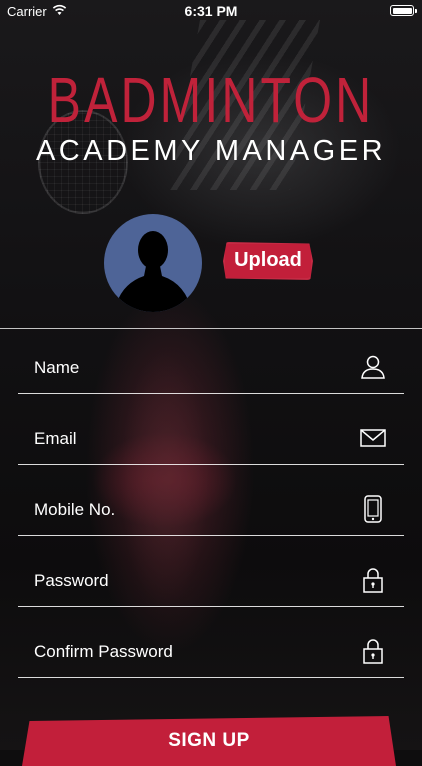 The height and width of the screenshot is (766, 422). I want to click on status-bar: Carrier 6:31 PM, so click(211, 11).